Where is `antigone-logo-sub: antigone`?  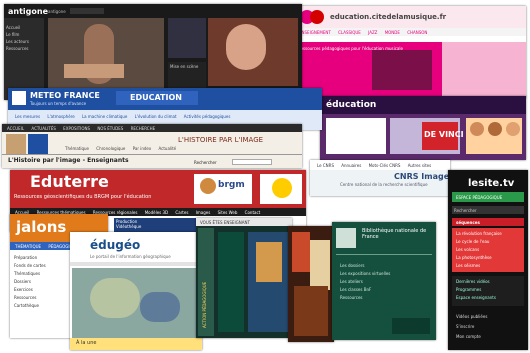
antigone-logo-sub: antigone is located at coordinates (57, 11).